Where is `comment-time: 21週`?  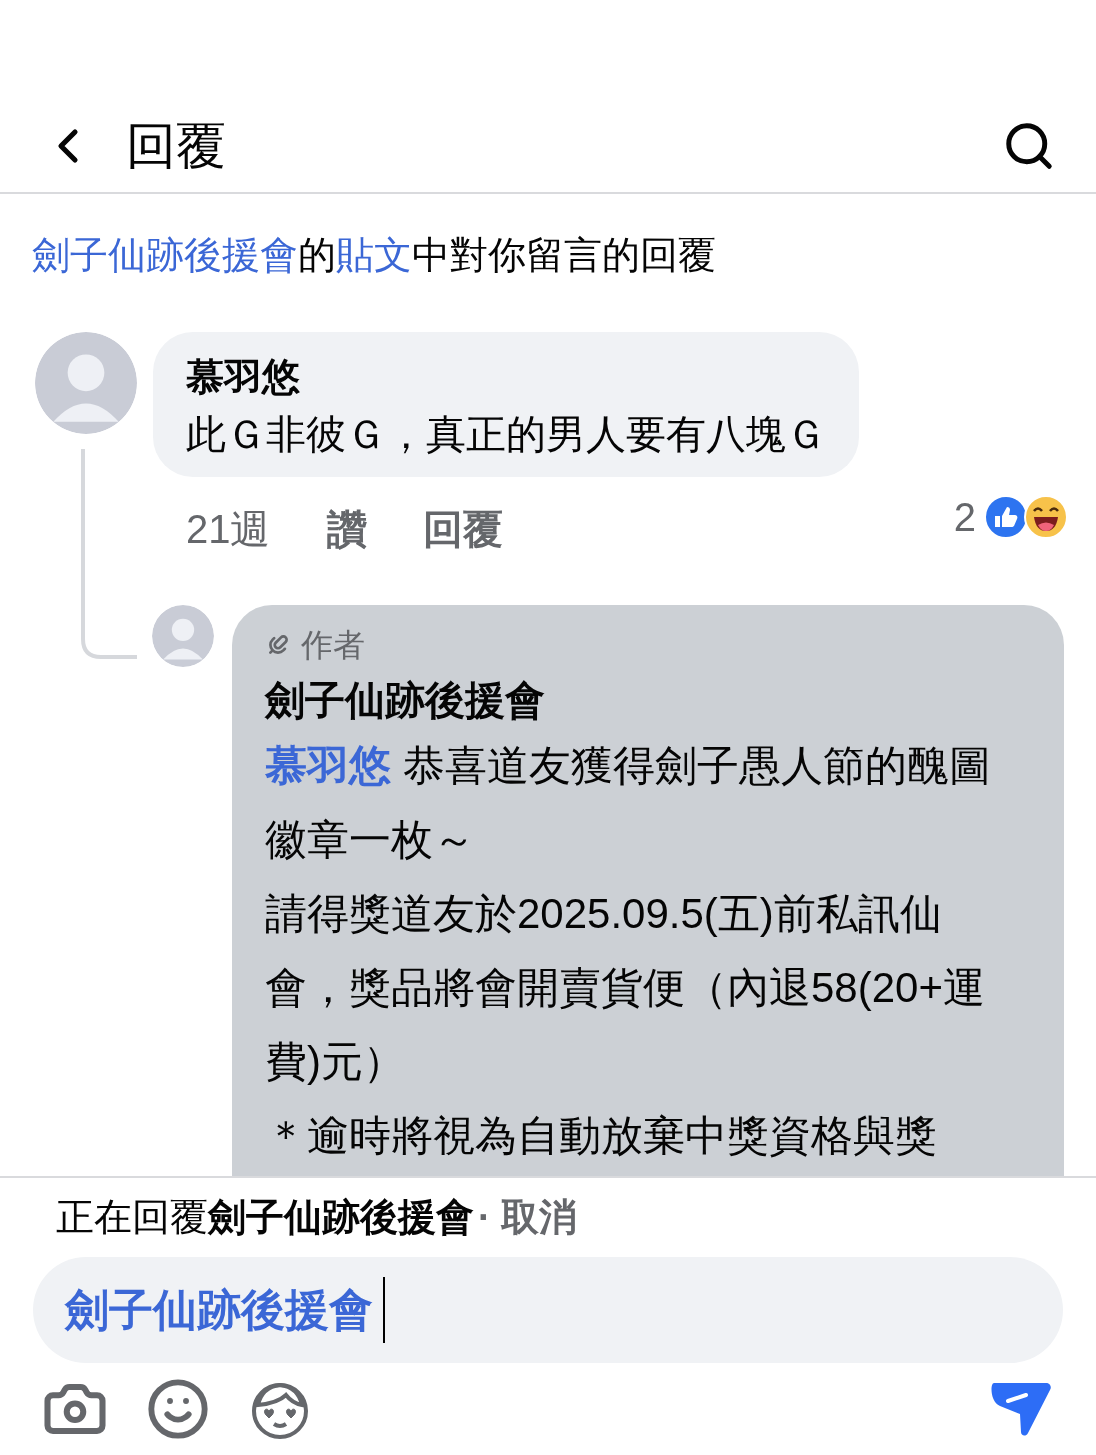
comment-time: 21週 is located at coordinates (228, 529).